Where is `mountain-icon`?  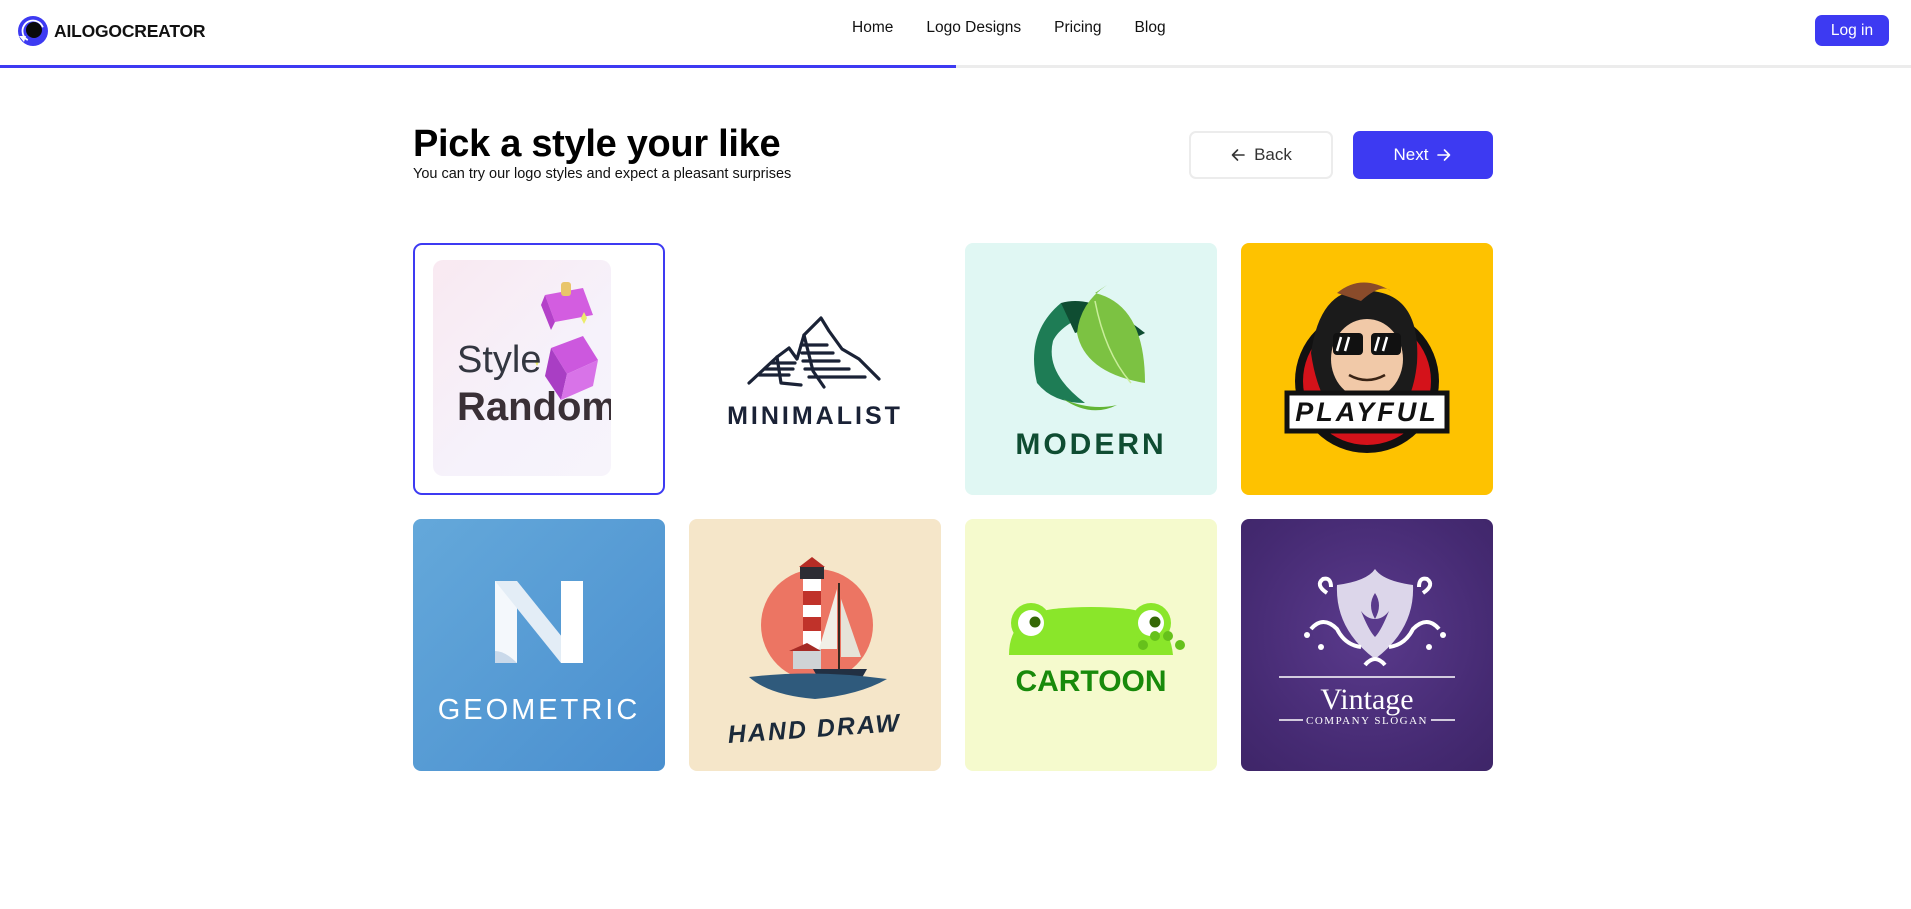
mountain-icon is located at coordinates (814, 352).